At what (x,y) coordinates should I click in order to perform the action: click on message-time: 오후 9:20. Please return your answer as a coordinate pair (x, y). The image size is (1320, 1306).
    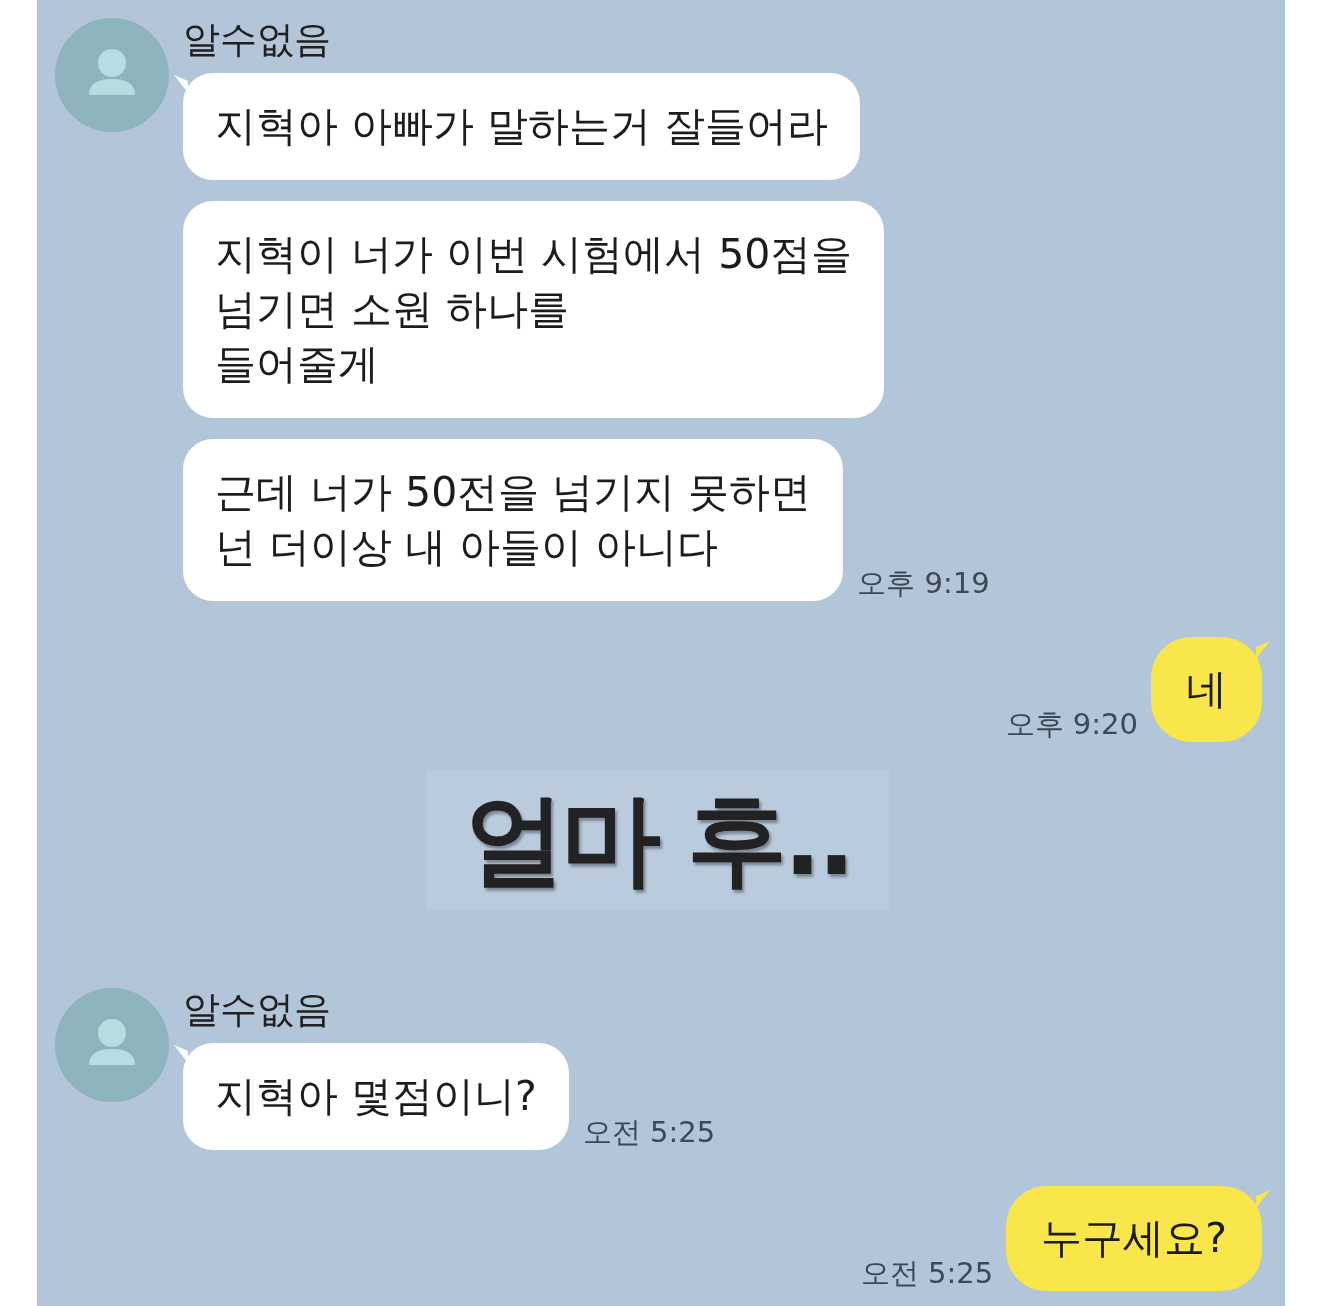
    Looking at the image, I should click on (1071, 724).